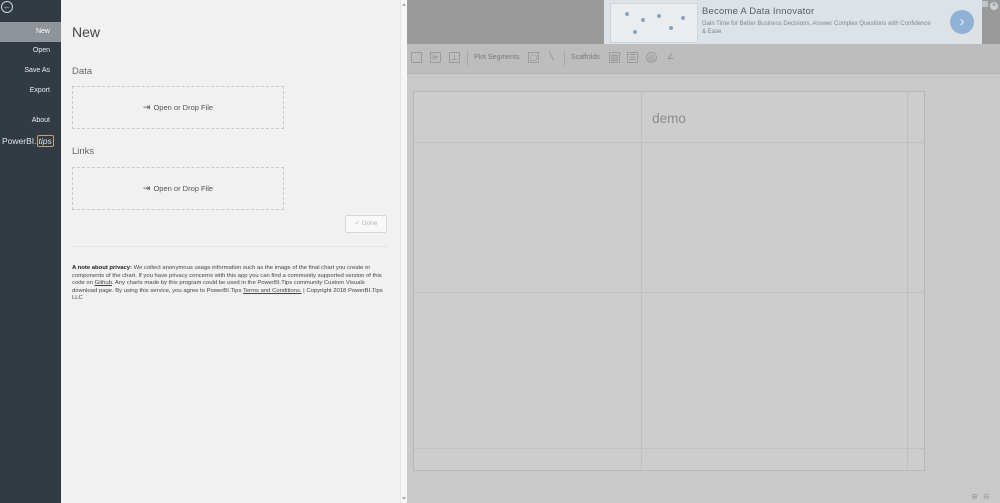 The width and height of the screenshot is (1000, 503). Describe the element at coordinates (670, 57) in the screenshot. I see `curve-scaffold-icon: ∠` at that location.